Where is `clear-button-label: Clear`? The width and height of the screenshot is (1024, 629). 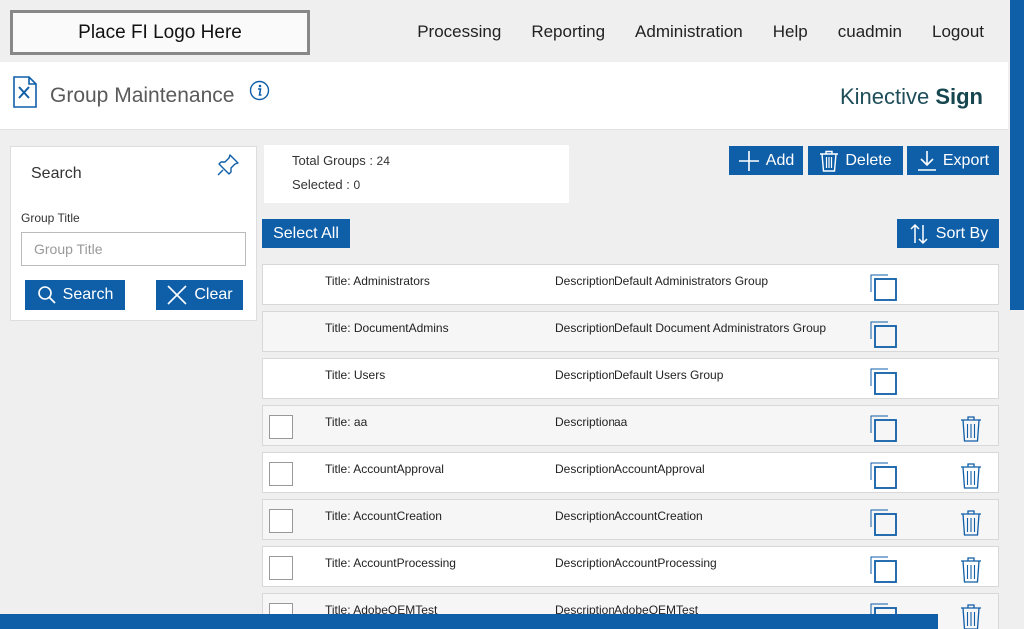 clear-button-label: Clear is located at coordinates (213, 294).